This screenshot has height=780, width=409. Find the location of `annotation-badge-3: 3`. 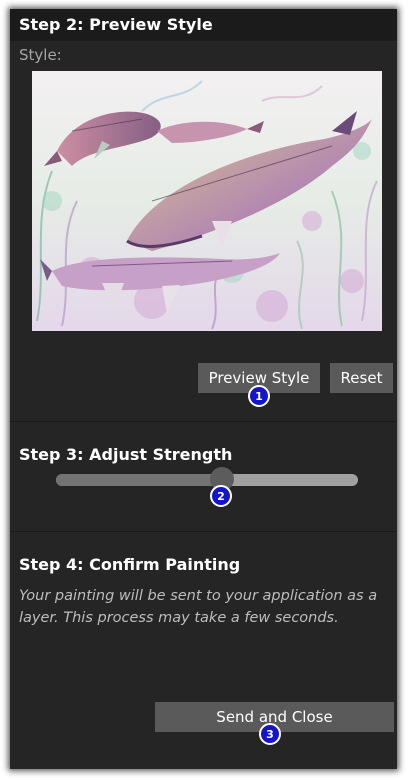

annotation-badge-3: 3 is located at coordinates (270, 734).